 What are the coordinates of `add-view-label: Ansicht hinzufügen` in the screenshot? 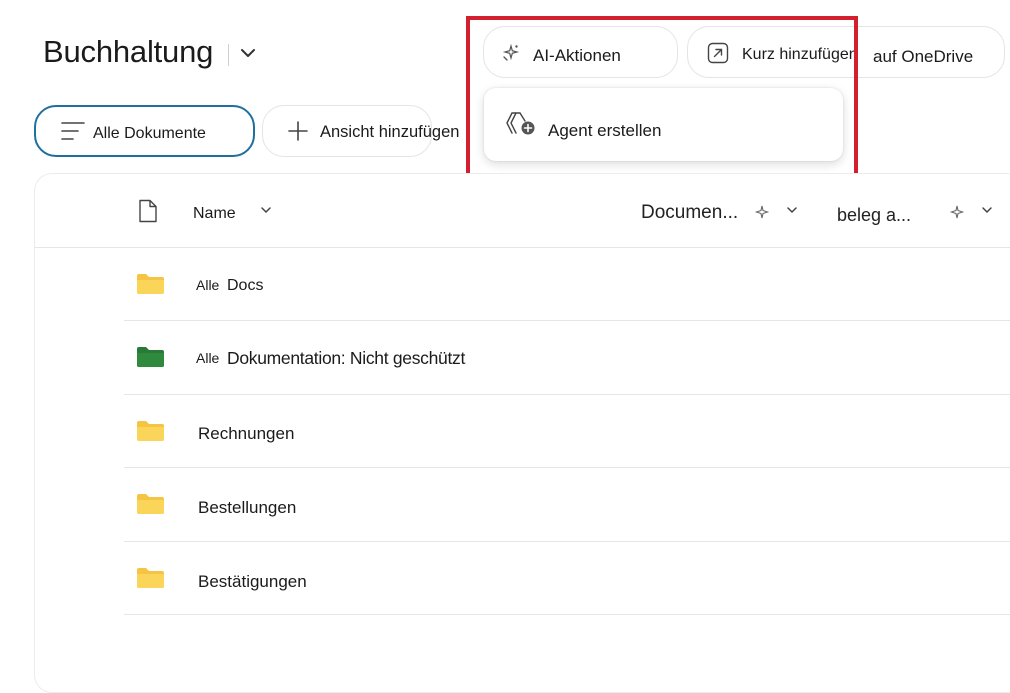 It's located at (390, 132).